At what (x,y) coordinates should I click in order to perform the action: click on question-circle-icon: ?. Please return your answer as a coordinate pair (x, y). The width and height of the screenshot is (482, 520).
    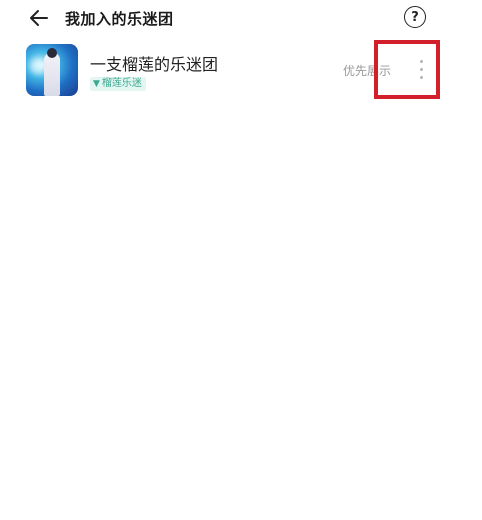
    Looking at the image, I should click on (415, 17).